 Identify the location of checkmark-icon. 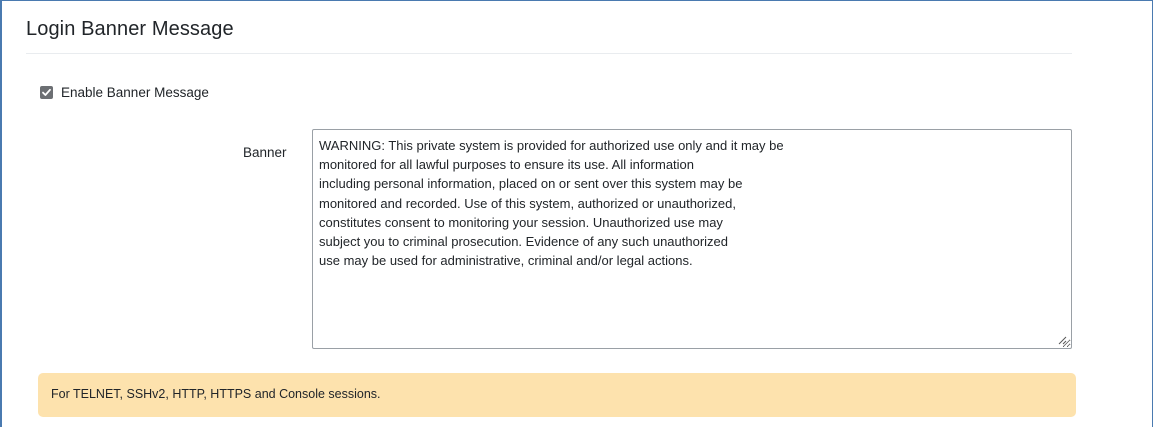
(46, 92).